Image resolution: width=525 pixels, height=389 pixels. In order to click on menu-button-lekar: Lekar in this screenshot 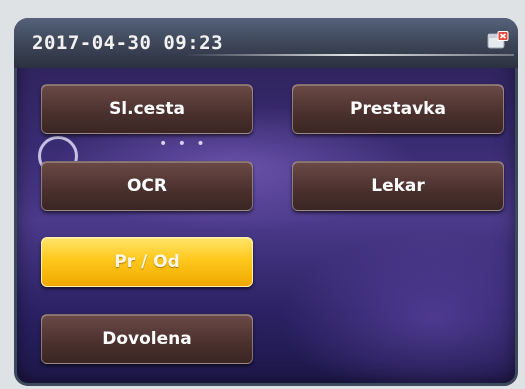, I will do `click(398, 186)`.